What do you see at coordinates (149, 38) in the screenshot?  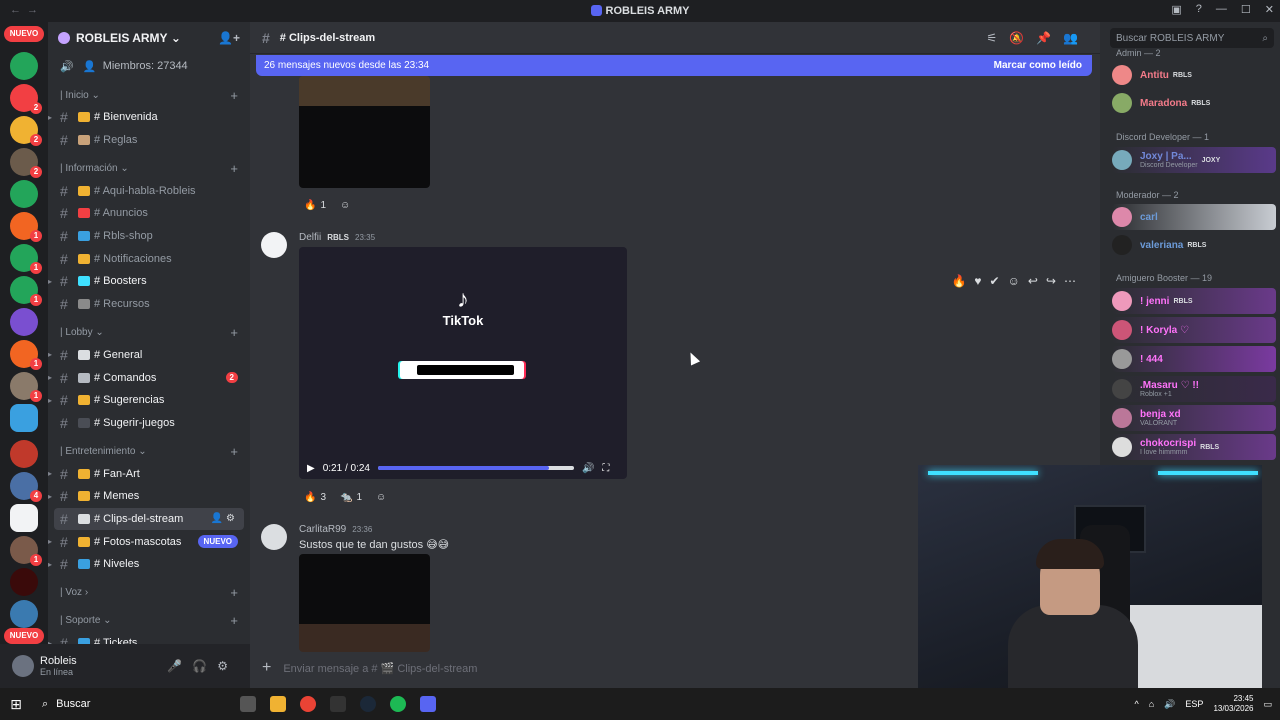 I see `server-header: ROBLEIS ARMY ⌄ 👤+` at bounding box center [149, 38].